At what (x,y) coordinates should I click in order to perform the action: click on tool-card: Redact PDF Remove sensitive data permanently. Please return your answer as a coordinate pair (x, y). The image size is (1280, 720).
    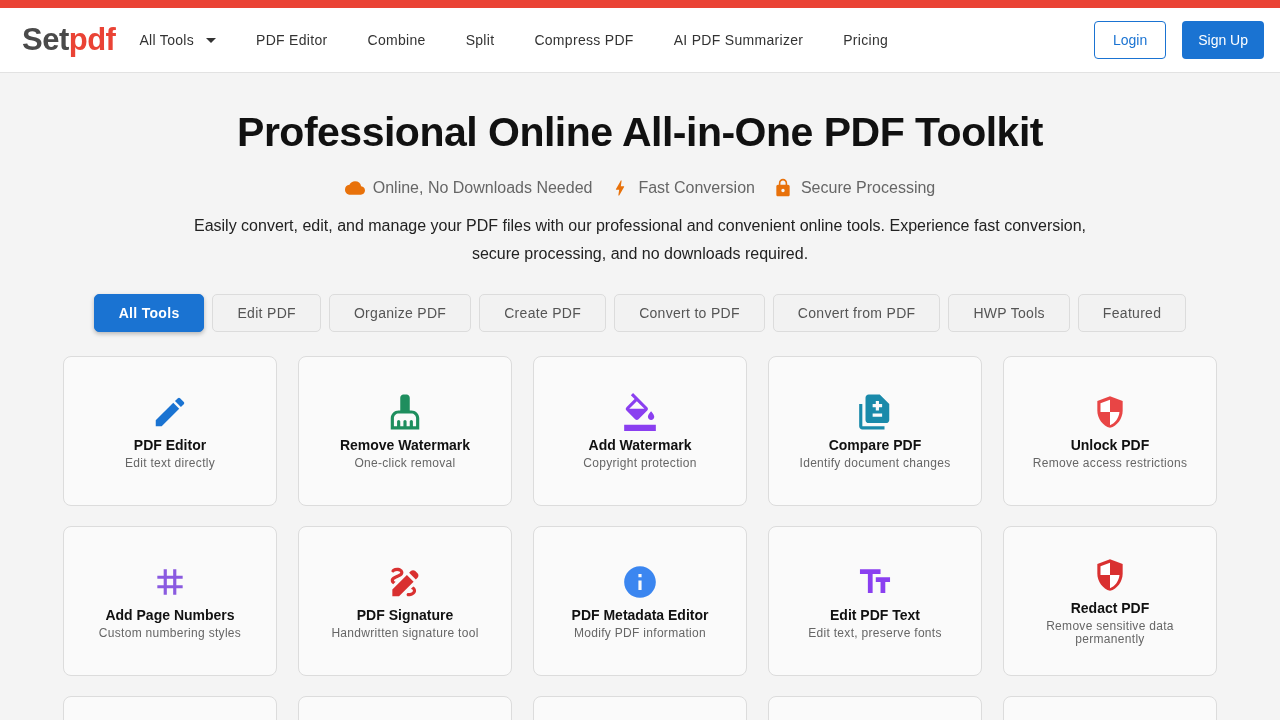
    Looking at the image, I should click on (1110, 601).